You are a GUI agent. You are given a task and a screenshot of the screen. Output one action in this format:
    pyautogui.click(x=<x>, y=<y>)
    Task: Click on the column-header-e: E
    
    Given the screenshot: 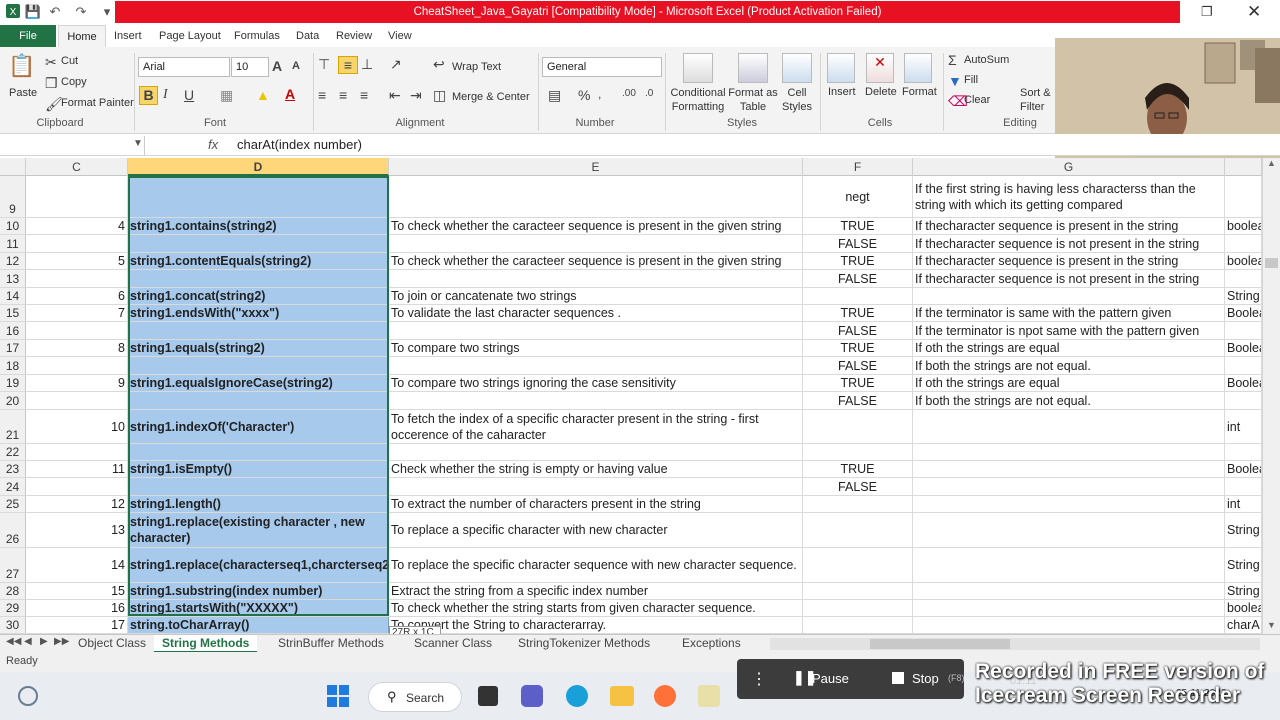 What is the action you would take?
    pyautogui.click(x=596, y=167)
    